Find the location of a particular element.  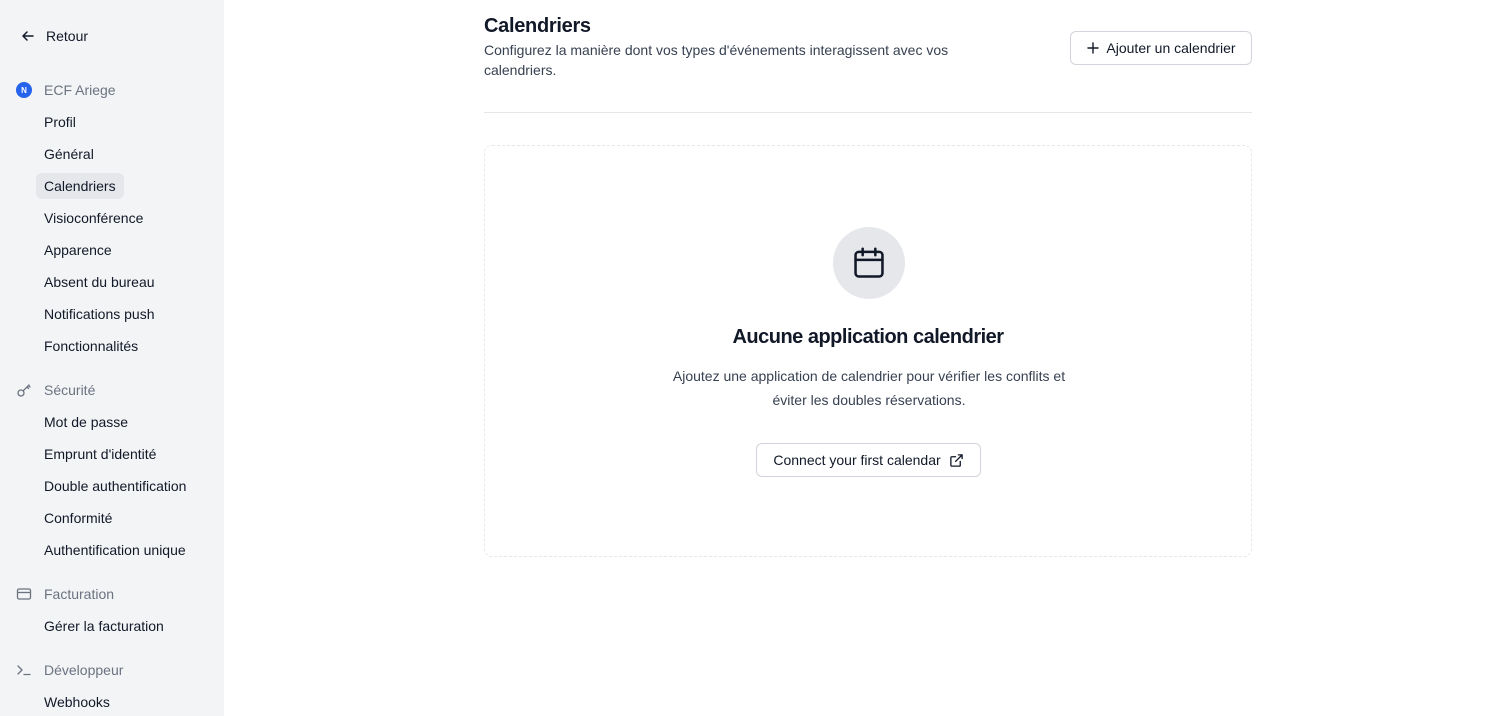

sidebar-item-apparence: Apparence is located at coordinates (78, 250).